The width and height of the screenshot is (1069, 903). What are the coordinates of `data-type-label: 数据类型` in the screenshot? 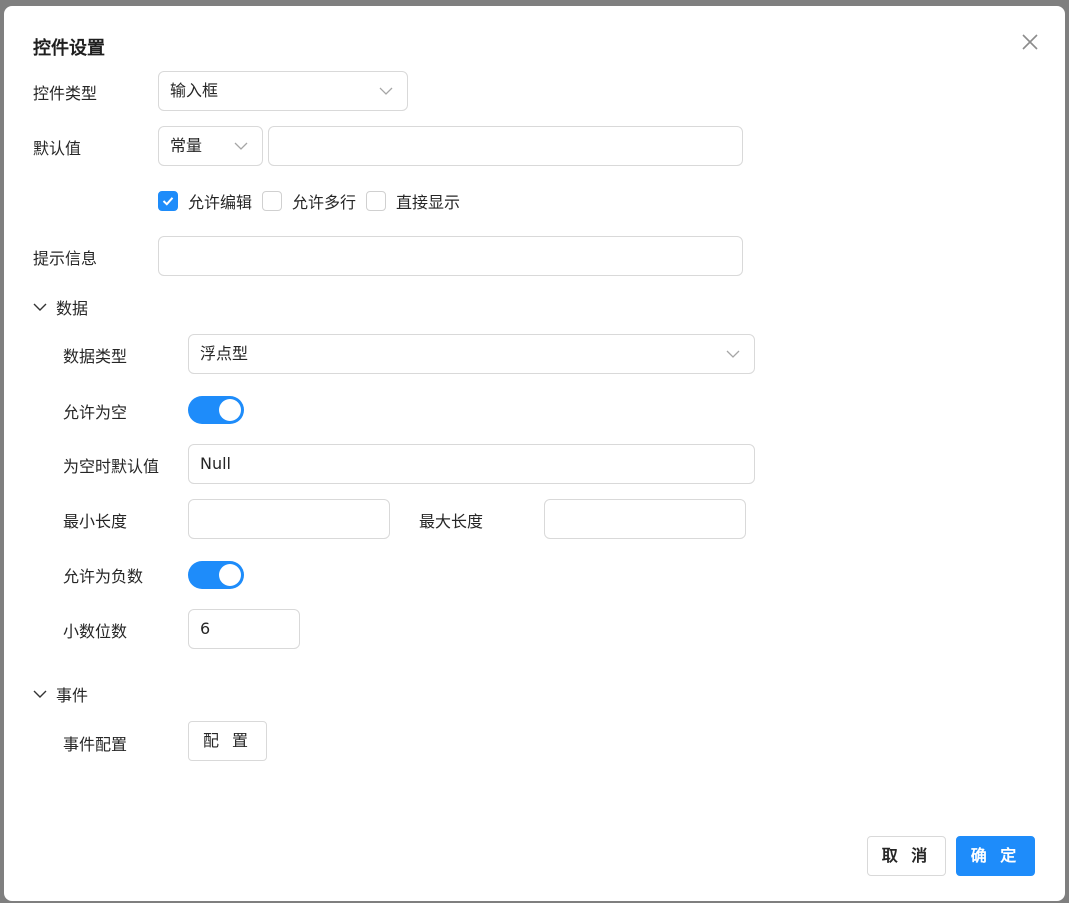 It's located at (95, 356).